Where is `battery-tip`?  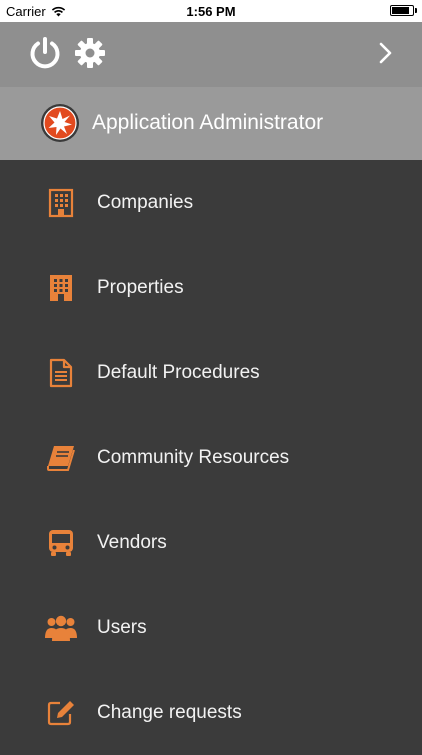 battery-tip is located at coordinates (416, 10).